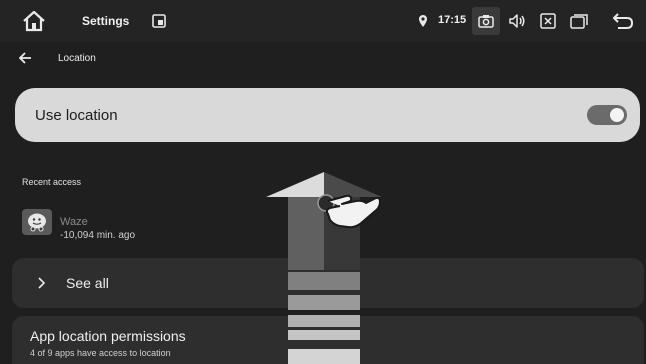 The image size is (646, 364). I want to click on recent-access-heading: Recent access, so click(52, 182).